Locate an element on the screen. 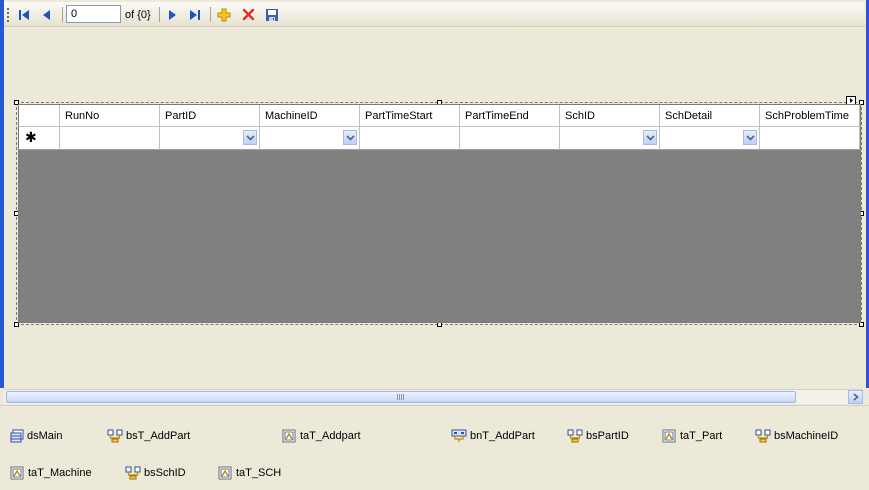 This screenshot has height=490, width=869. column-header-machineid: MachineID is located at coordinates (310, 116).